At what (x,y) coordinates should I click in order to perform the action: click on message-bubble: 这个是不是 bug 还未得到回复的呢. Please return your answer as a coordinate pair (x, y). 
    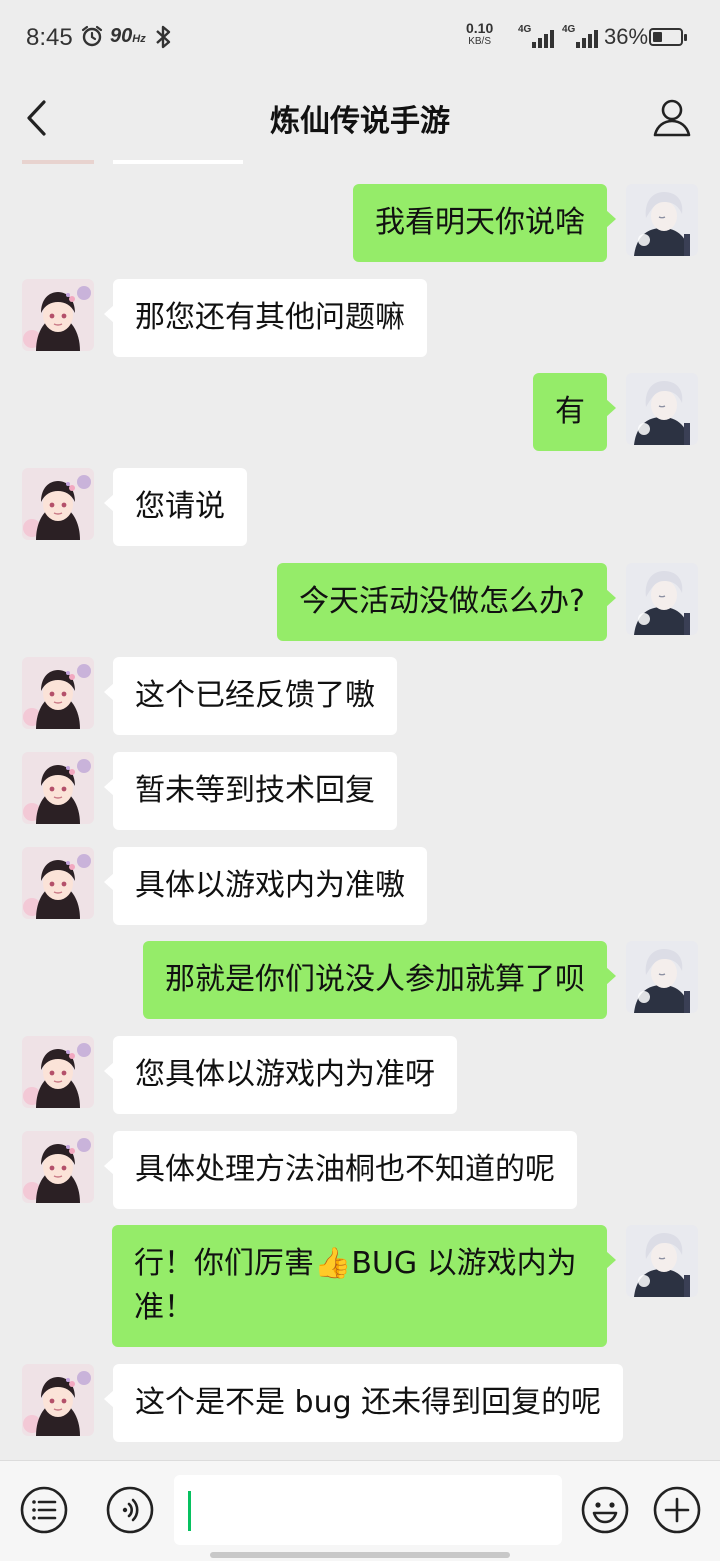
    Looking at the image, I should click on (363, 1403).